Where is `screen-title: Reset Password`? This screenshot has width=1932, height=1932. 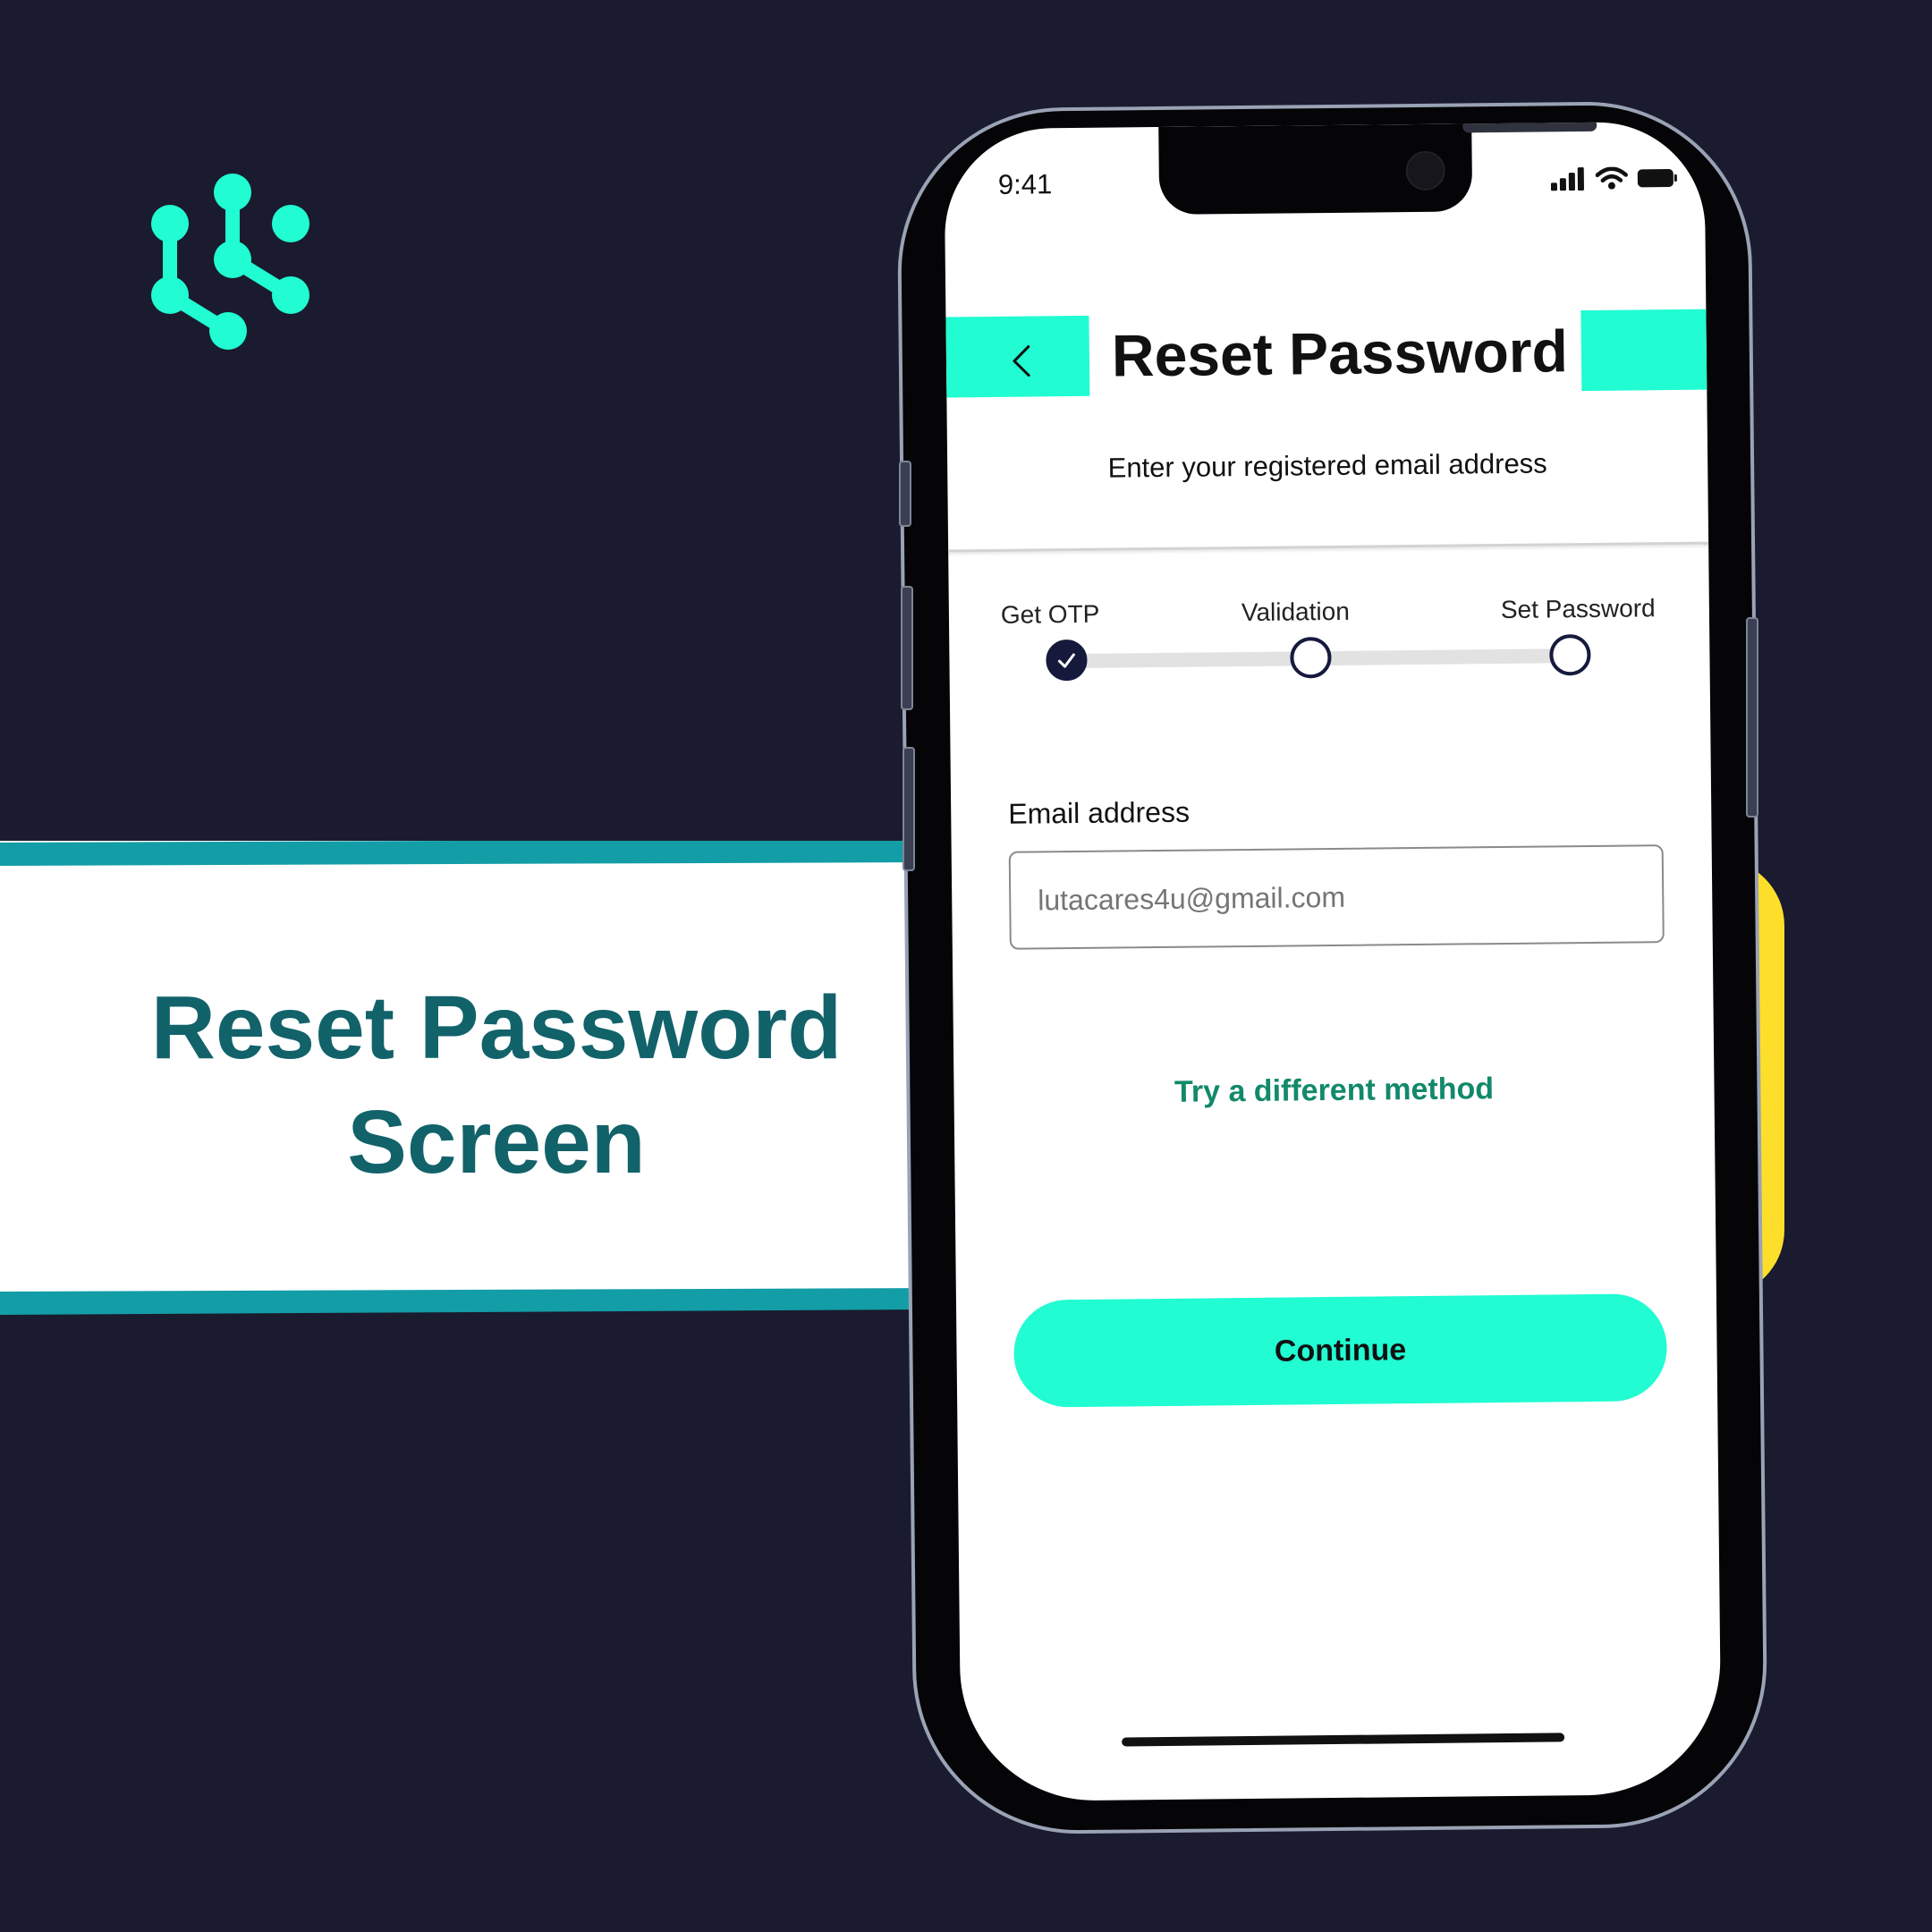 screen-title: Reset Password is located at coordinates (1340, 353).